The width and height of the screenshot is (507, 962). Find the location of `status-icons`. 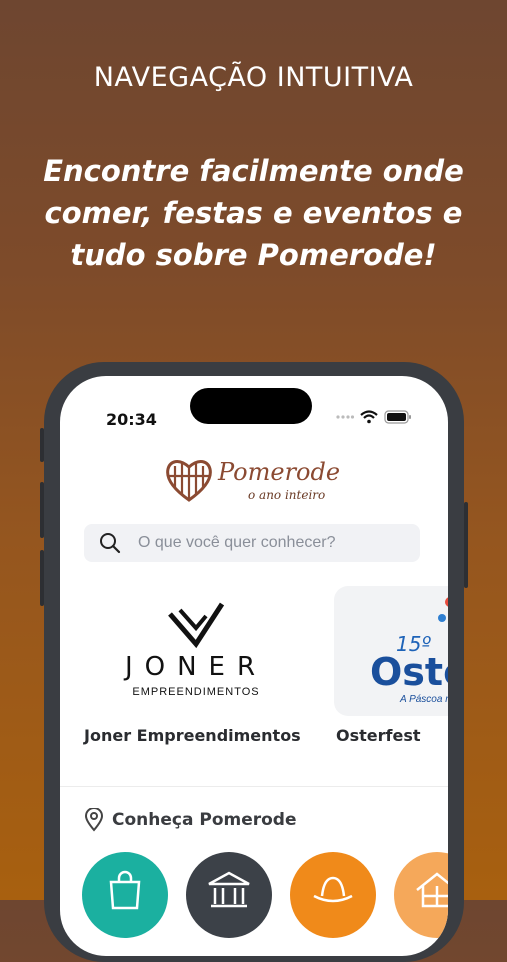

status-icons is located at coordinates (374, 417).